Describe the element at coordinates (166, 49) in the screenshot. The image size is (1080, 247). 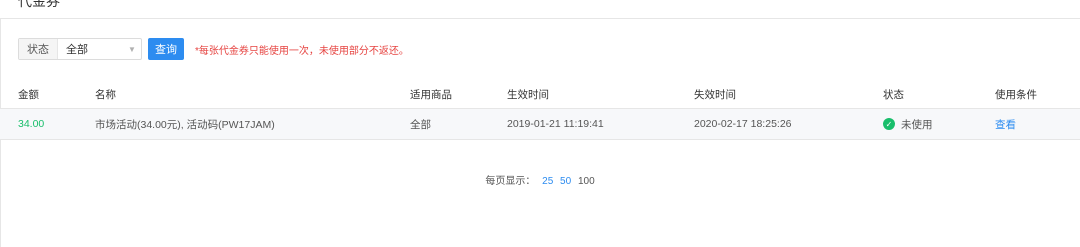
I see `query-button: 查询` at that location.